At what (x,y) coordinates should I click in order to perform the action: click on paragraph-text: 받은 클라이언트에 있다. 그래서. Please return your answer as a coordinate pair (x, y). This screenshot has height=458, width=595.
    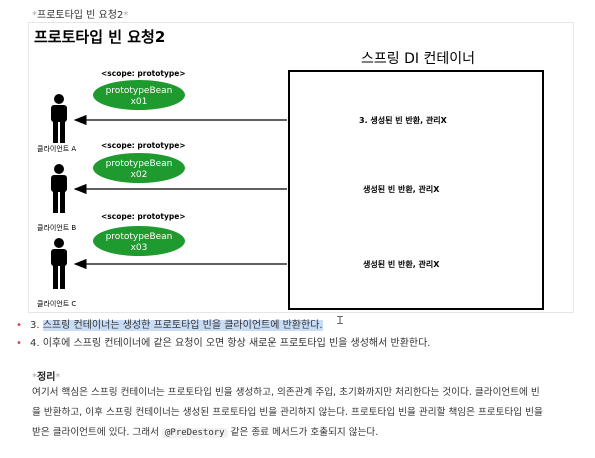
    Looking at the image, I should click on (97, 432).